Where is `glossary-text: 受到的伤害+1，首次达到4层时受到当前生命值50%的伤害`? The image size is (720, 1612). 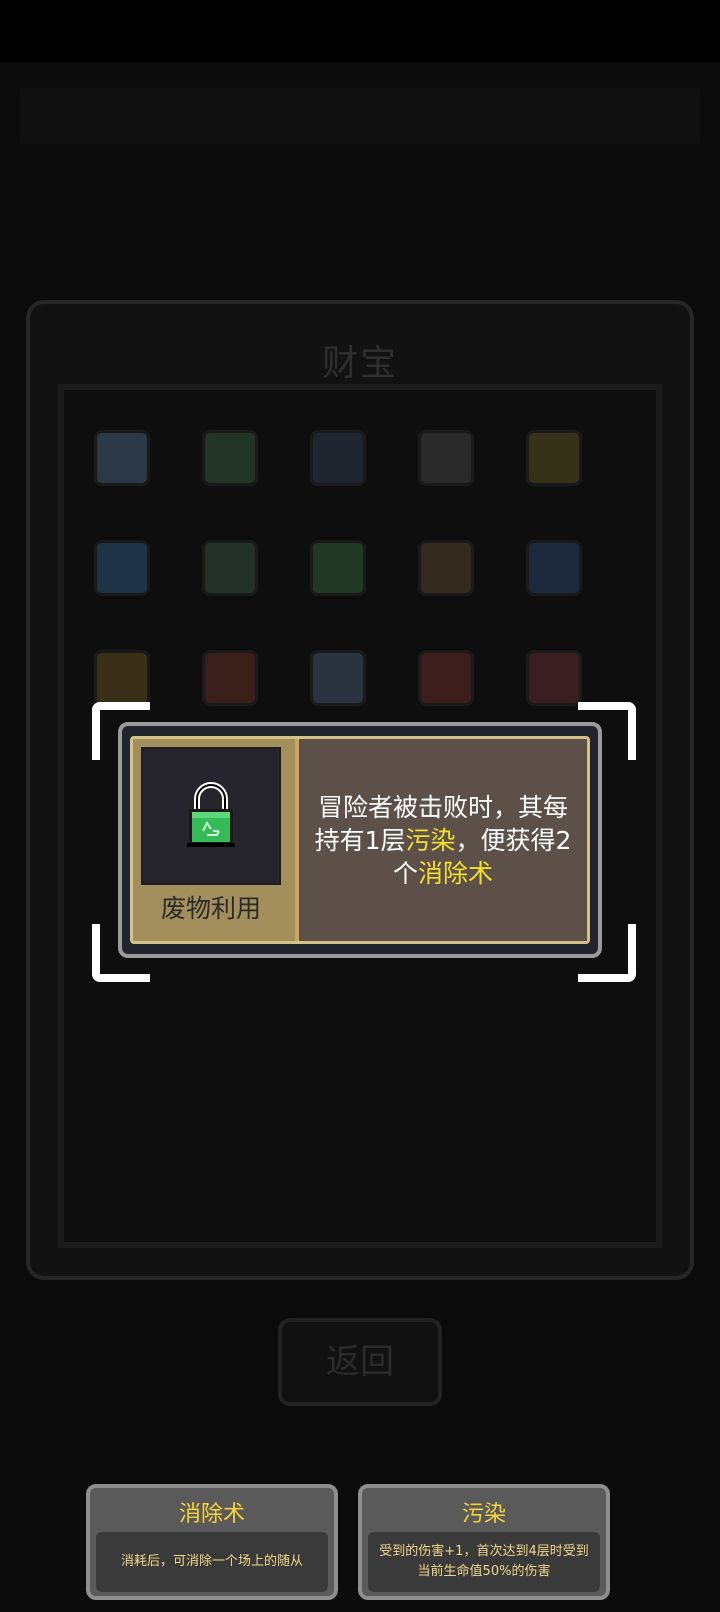 glossary-text: 受到的伤害+1，首次达到4层时受到当前生命值50%的伤害 is located at coordinates (484, 1561).